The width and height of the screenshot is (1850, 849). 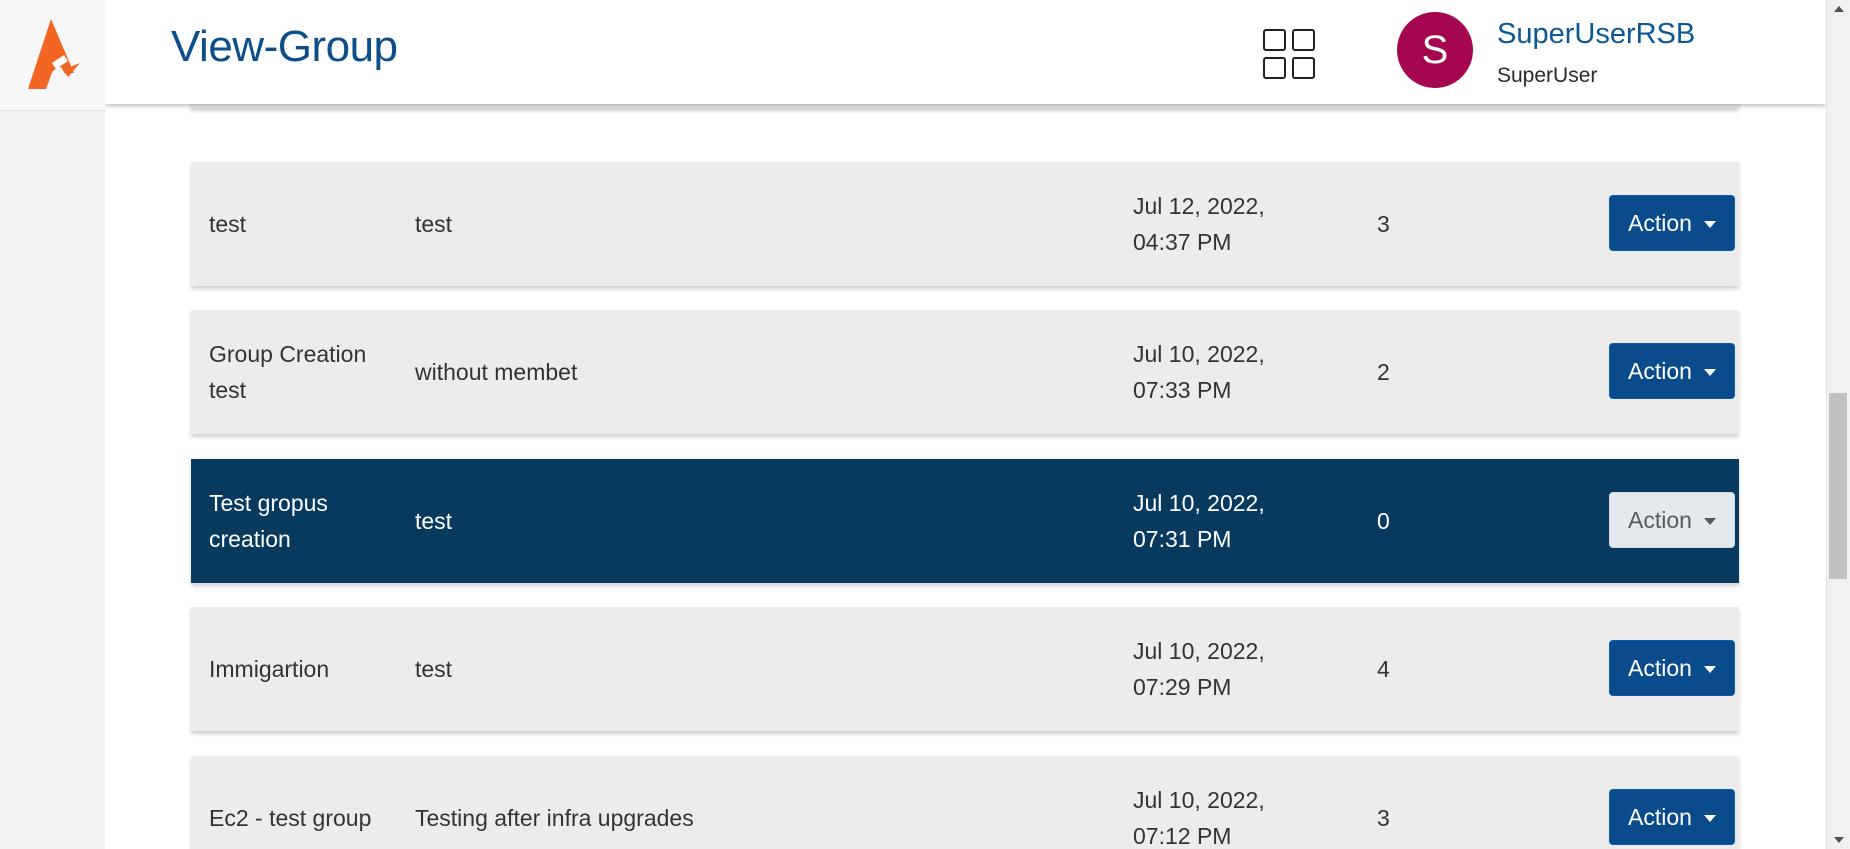 What do you see at coordinates (1199, 521) in the screenshot?
I see `created-date: Jul 10, 2022, 07:31 PM` at bounding box center [1199, 521].